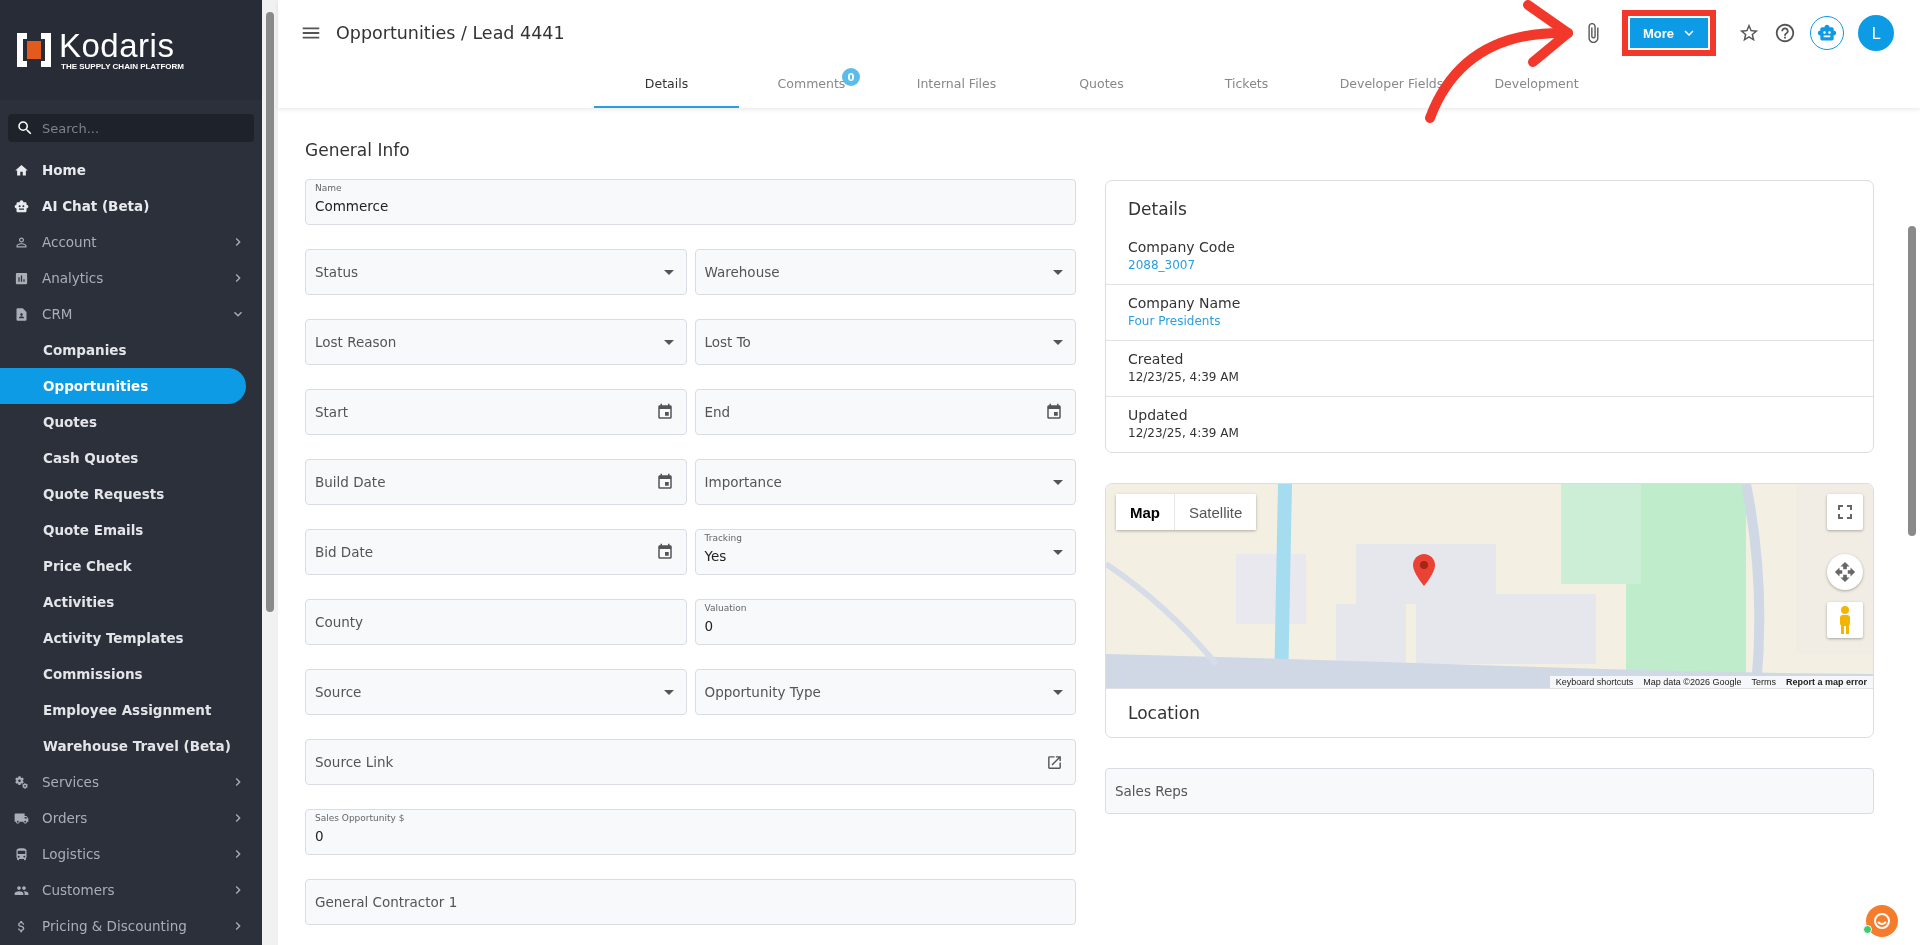 The width and height of the screenshot is (1920, 945). What do you see at coordinates (360, 818) in the screenshot?
I see `field-label: Sales Opportunity $` at bounding box center [360, 818].